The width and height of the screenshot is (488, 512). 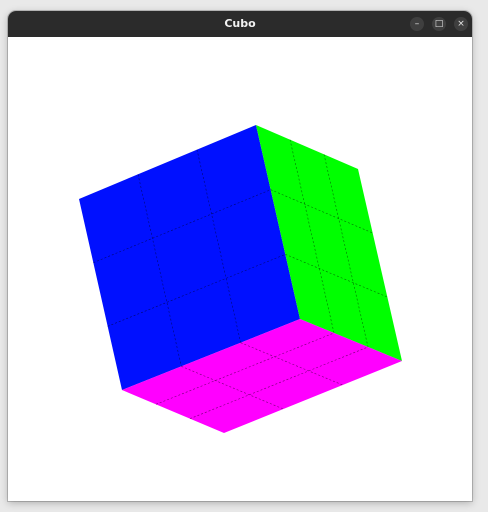 I want to click on maximize-icon: □, so click(x=439, y=24).